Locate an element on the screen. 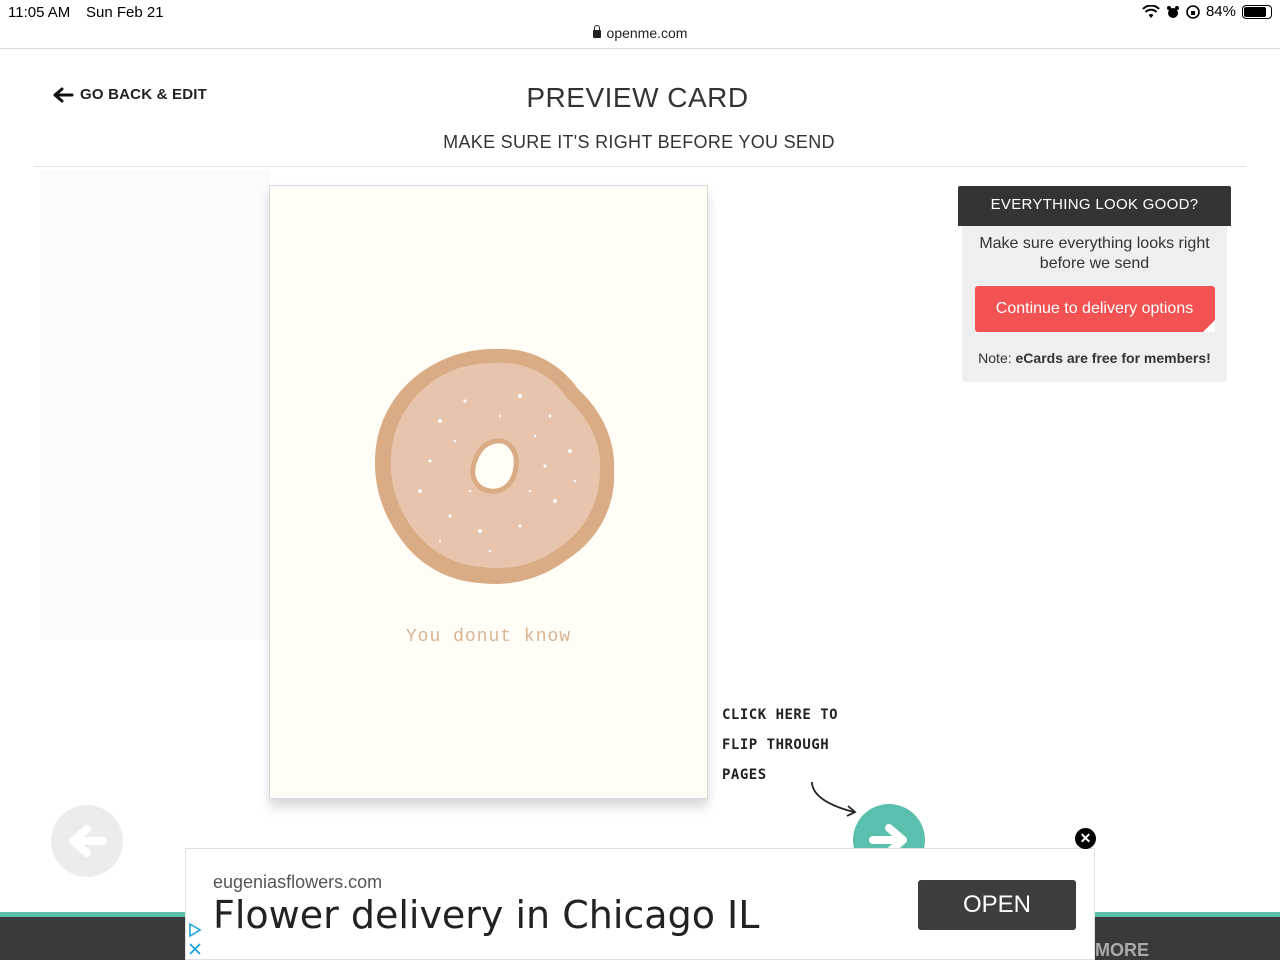 This screenshot has height=961, width=1280. flip-hint-line2: FLIP THROUGH is located at coordinates (776, 745).